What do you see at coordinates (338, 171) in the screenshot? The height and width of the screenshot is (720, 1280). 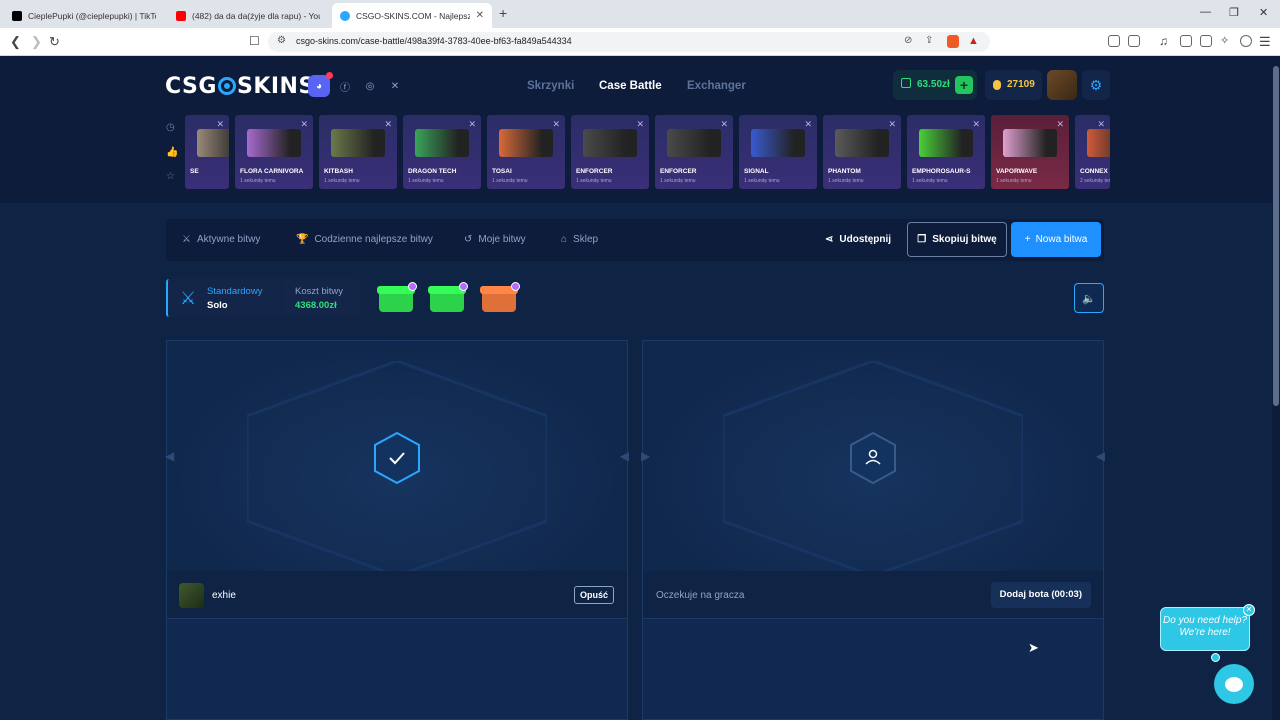 I see `skin-name: KITBASH` at bounding box center [338, 171].